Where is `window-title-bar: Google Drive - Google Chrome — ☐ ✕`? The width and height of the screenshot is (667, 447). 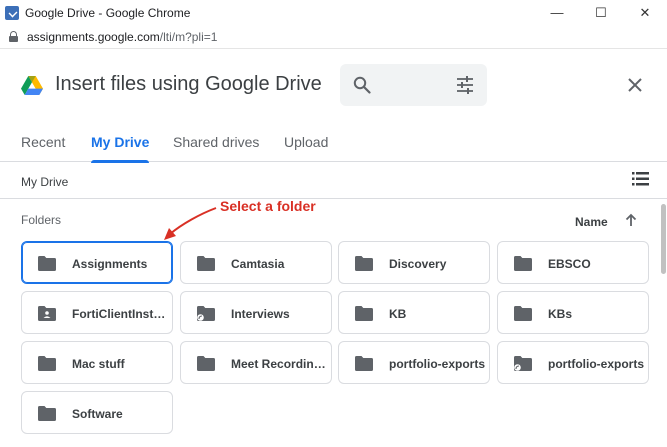 window-title-bar: Google Drive - Google Chrome — ☐ ✕ is located at coordinates (333, 12).